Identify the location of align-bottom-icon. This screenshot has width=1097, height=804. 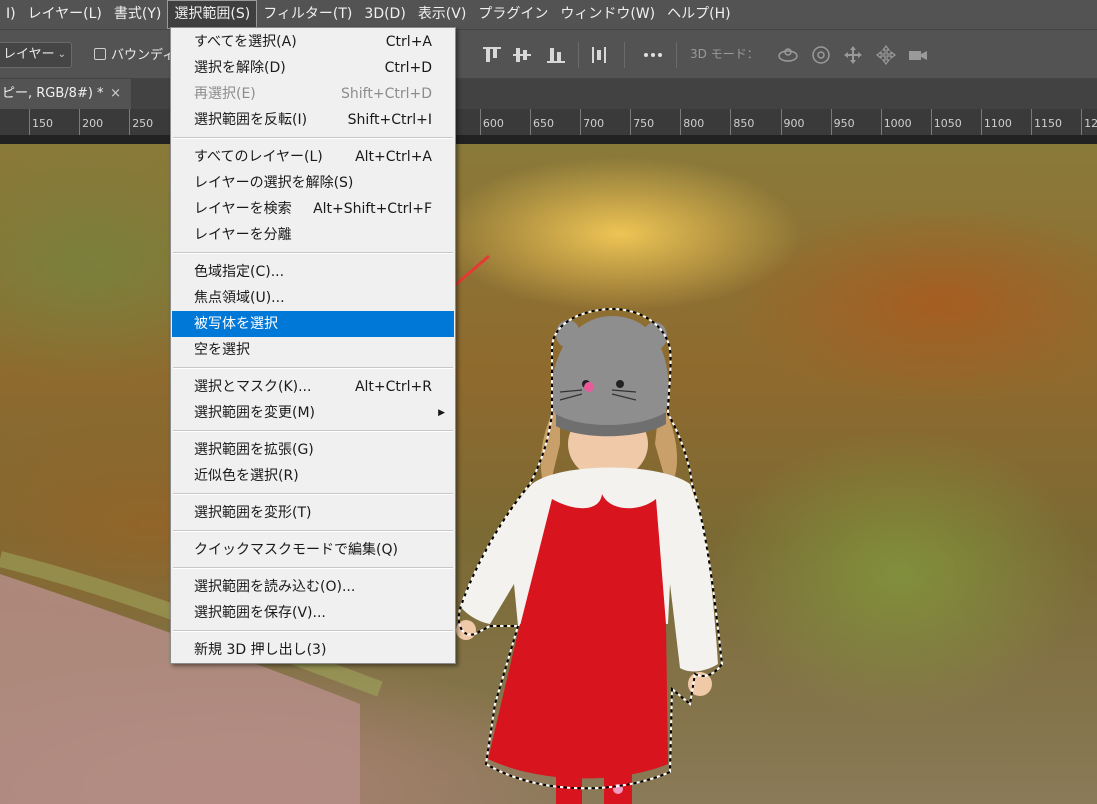
(556, 55).